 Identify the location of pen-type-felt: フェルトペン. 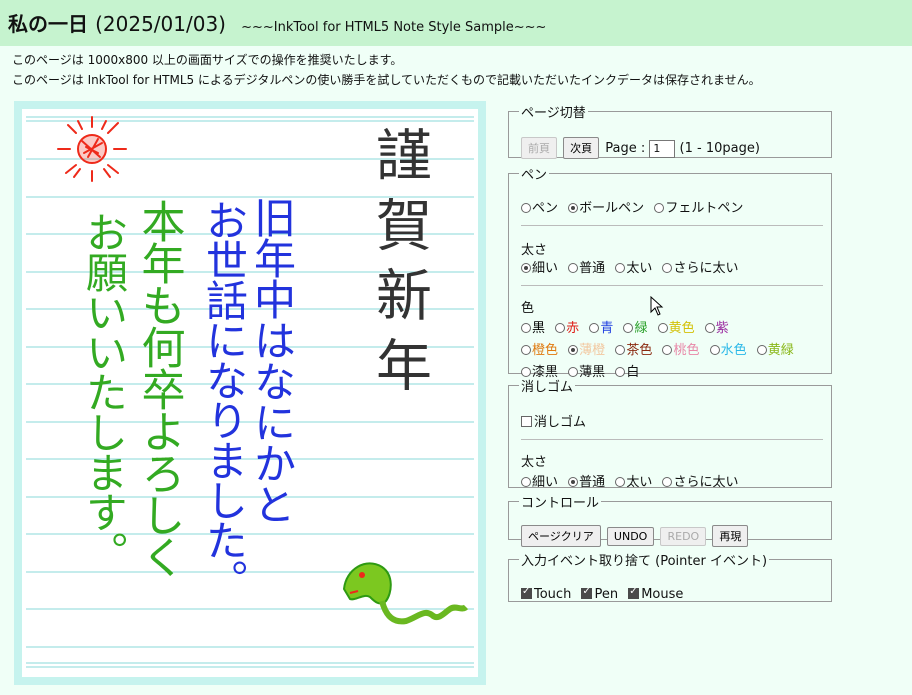
(698, 208).